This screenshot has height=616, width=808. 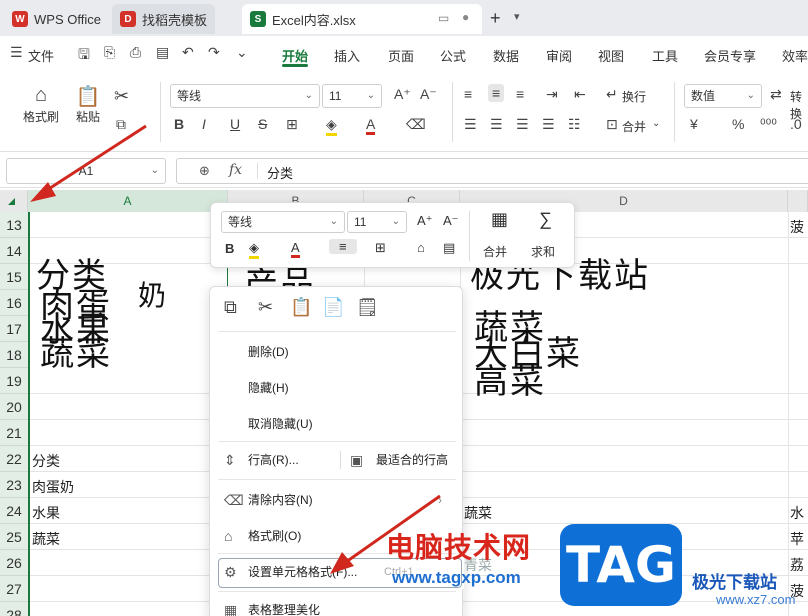 What do you see at coordinates (694, 124) in the screenshot?
I see `currency-icon: ¥` at bounding box center [694, 124].